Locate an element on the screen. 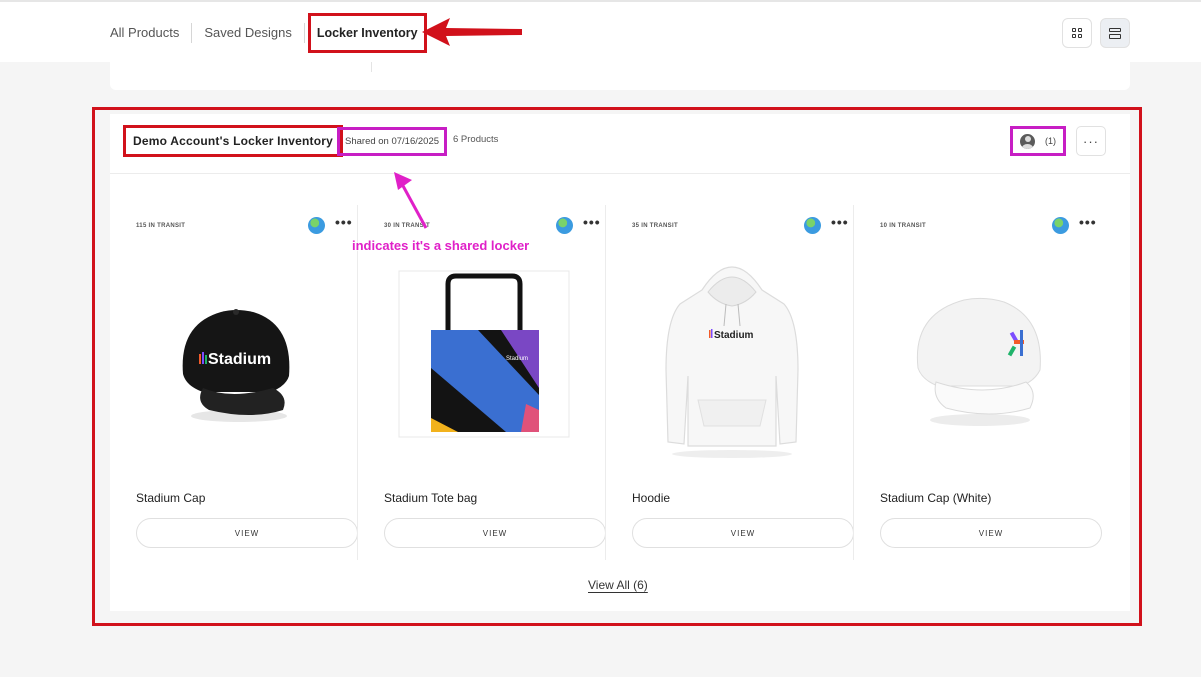 Image resolution: width=1201 pixels, height=677 pixels. list-view-button is located at coordinates (1115, 33).